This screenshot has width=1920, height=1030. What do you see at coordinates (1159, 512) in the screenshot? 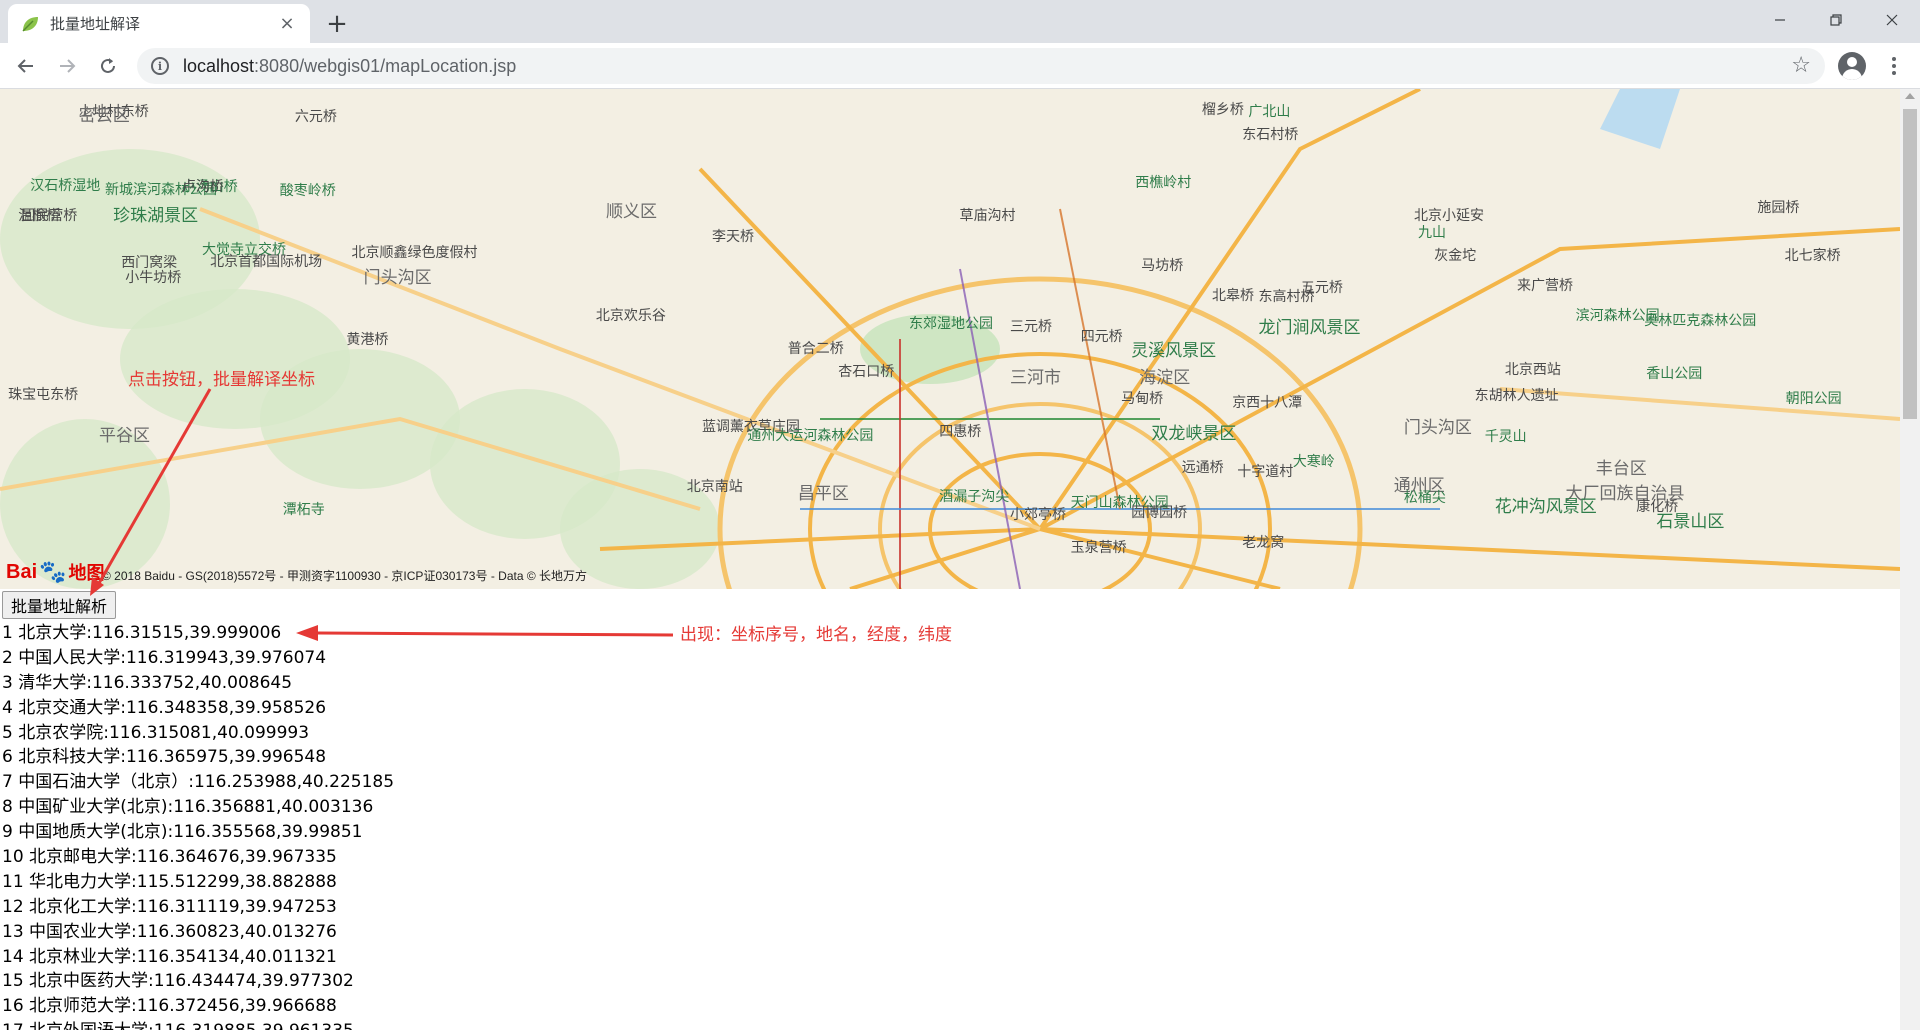
I see `map-place-label: 园博园桥` at bounding box center [1159, 512].